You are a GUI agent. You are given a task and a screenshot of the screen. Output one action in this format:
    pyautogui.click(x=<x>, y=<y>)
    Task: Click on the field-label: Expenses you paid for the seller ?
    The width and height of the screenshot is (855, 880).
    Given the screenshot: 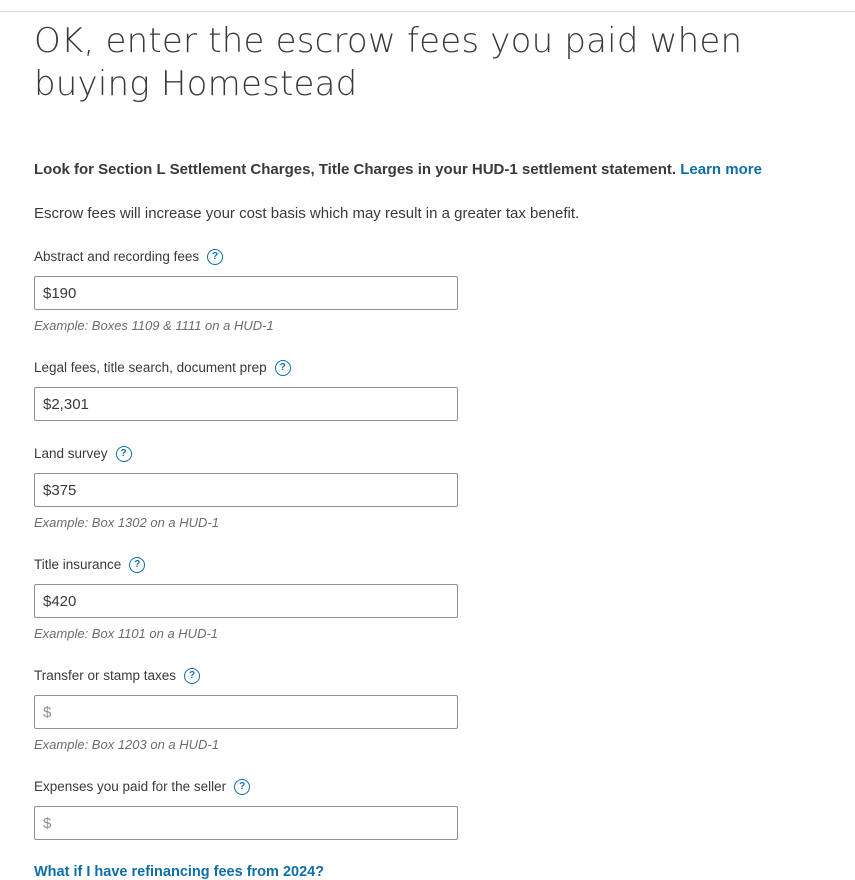 What is the action you would take?
    pyautogui.click(x=249, y=787)
    